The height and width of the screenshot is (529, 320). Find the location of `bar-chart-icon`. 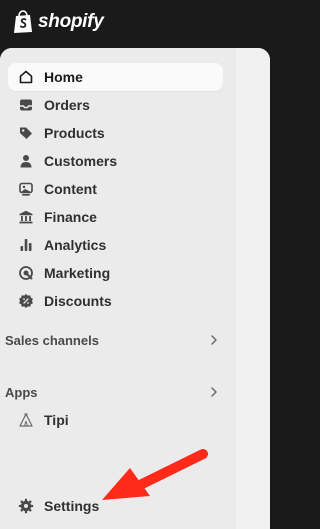

bar-chart-icon is located at coordinates (26, 245).